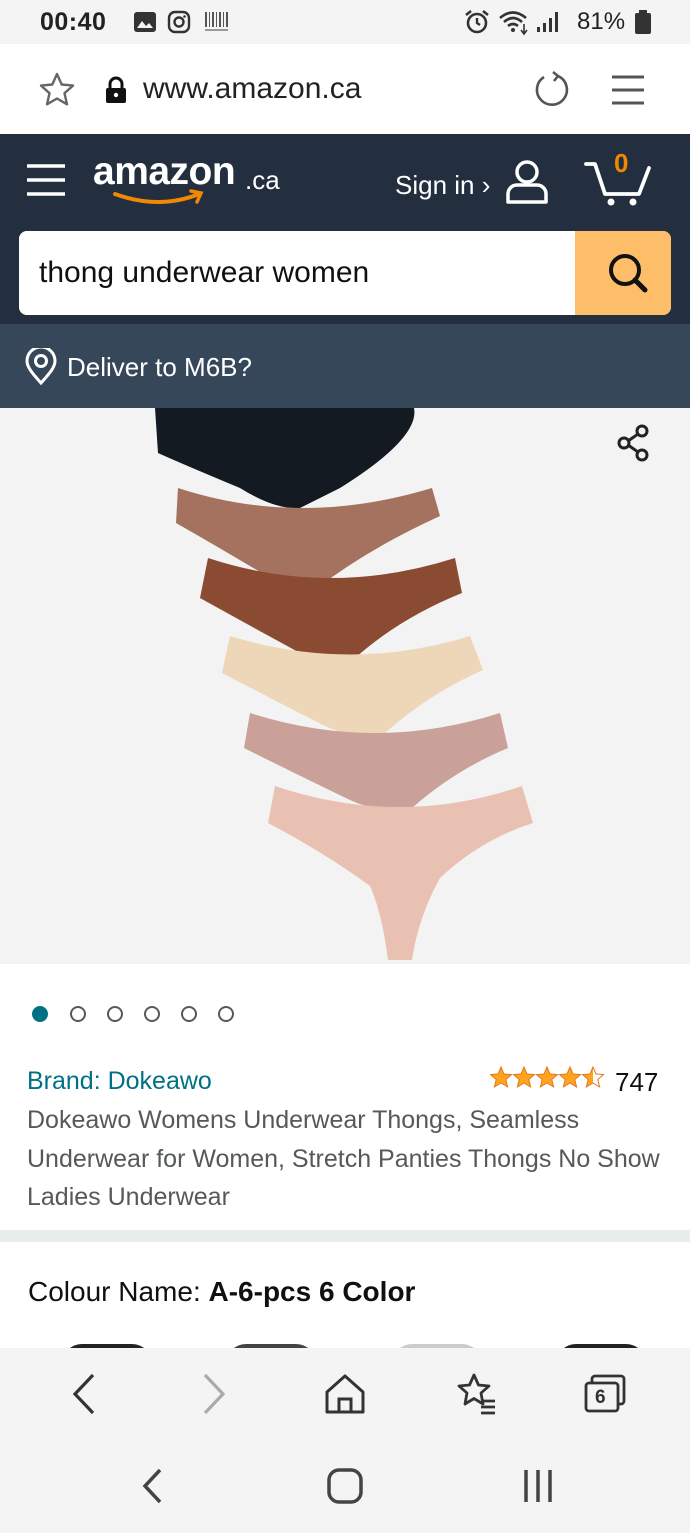 Image resolution: width=690 pixels, height=1533 pixels. What do you see at coordinates (547, 1077) in the screenshot?
I see `rating-stars-icon` at bounding box center [547, 1077].